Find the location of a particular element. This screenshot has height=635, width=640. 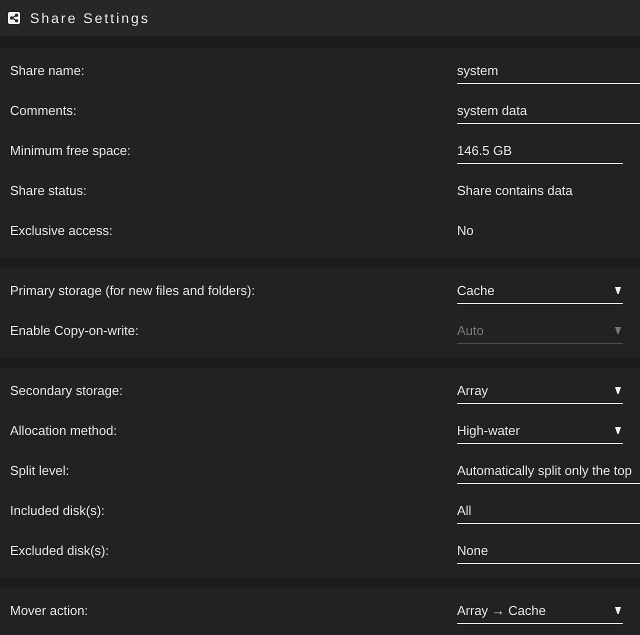

dropdown: Cache is located at coordinates (540, 290).